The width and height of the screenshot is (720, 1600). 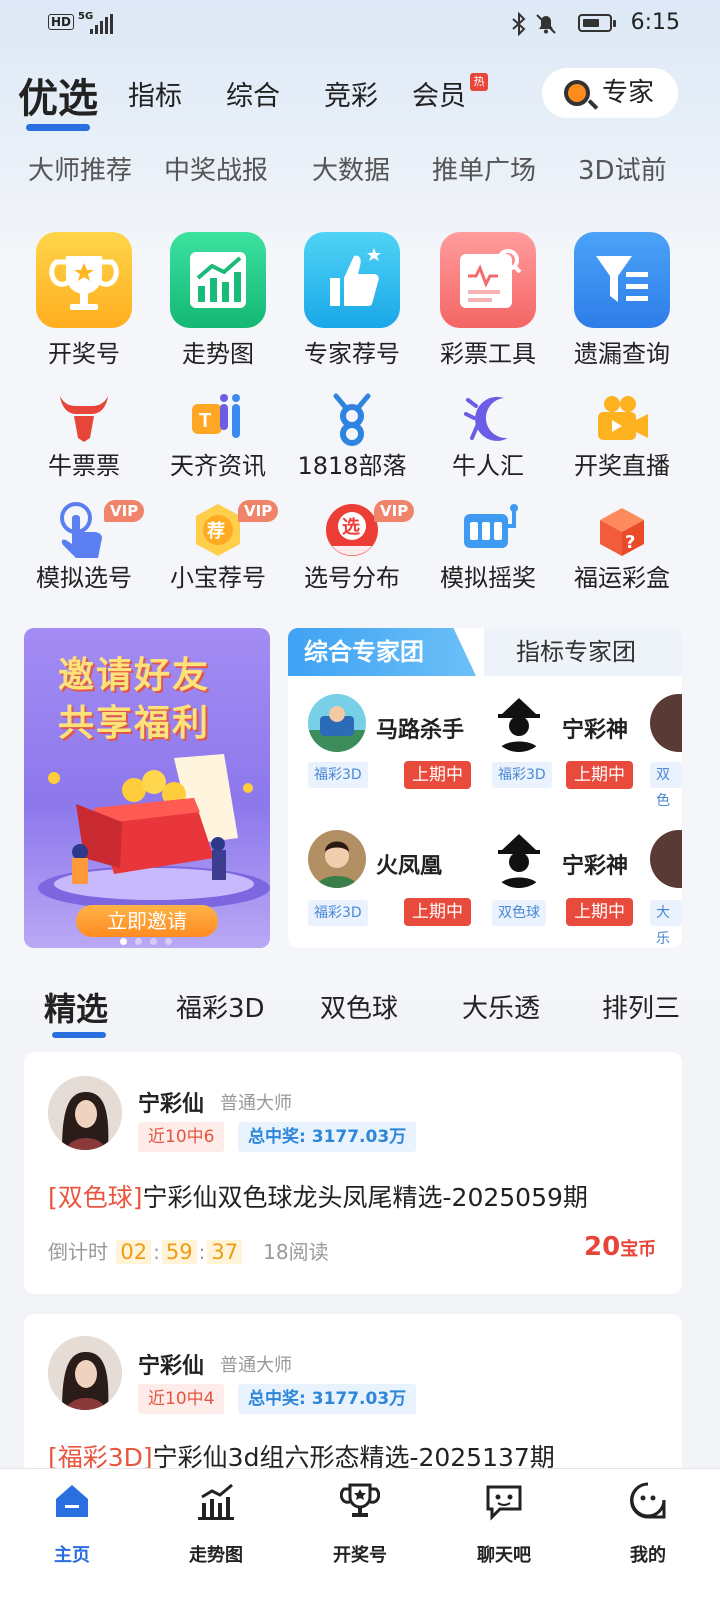 I want to click on invite-title-line2: 共享福利, so click(x=134, y=723).